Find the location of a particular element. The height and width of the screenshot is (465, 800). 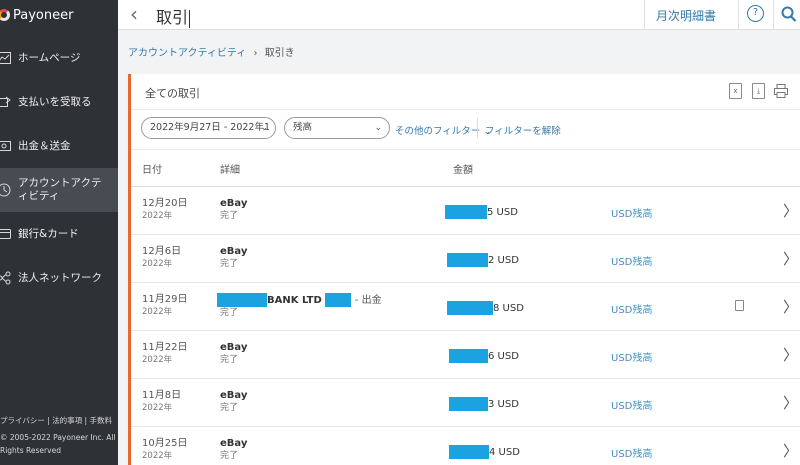

table-row: 12月20日 2022年 eBay 完了 5 USD USD残高 〉 is located at coordinates (465, 211).